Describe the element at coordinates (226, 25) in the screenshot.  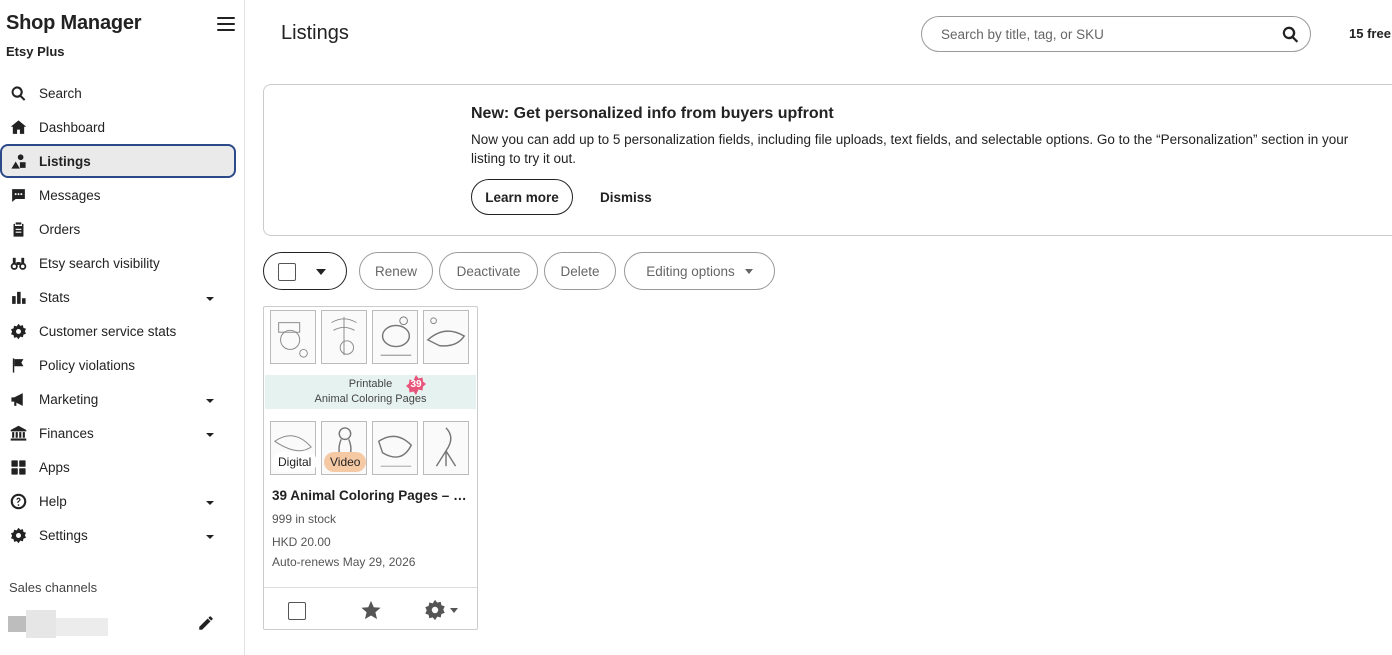
I see `hamburger-menu-icon` at that location.